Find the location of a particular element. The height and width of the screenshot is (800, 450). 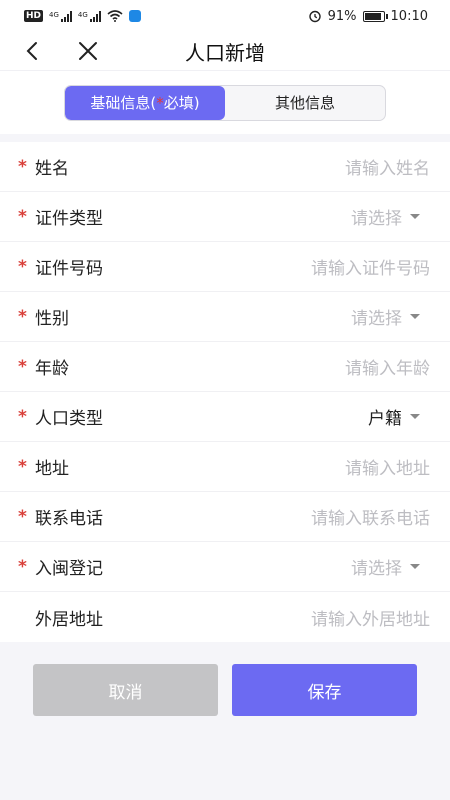

tab-basic-info: 基础信息(* 必填) is located at coordinates (145, 102).